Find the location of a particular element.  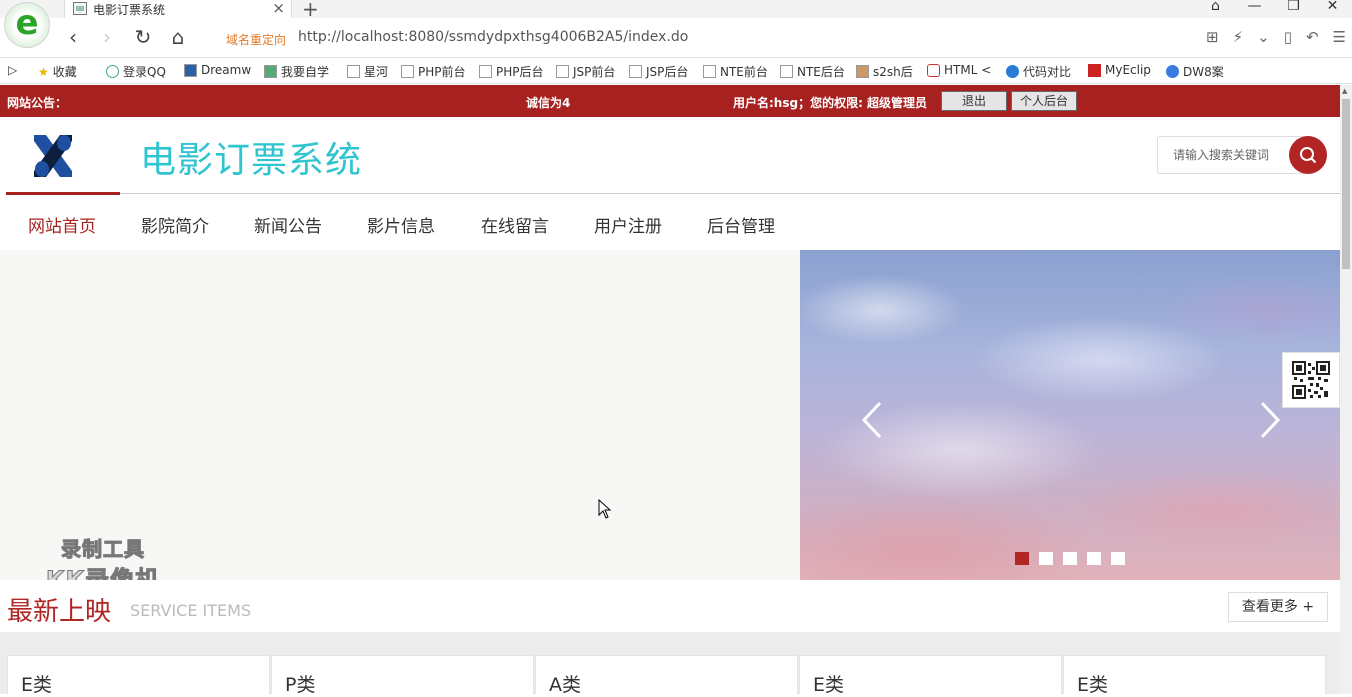

minimize-icon: — is located at coordinates (1254, 9).